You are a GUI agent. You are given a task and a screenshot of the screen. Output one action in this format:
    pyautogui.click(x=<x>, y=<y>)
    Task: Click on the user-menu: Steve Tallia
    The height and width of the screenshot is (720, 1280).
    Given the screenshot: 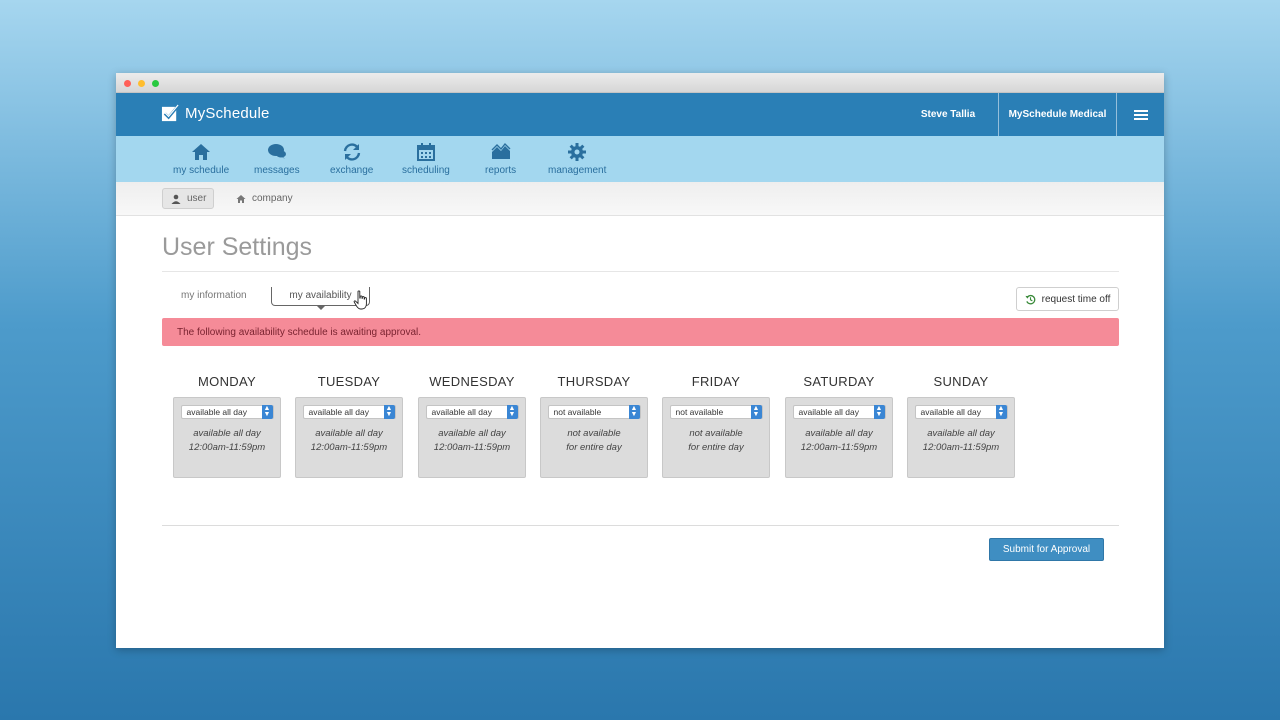 What is the action you would take?
    pyautogui.click(x=948, y=114)
    